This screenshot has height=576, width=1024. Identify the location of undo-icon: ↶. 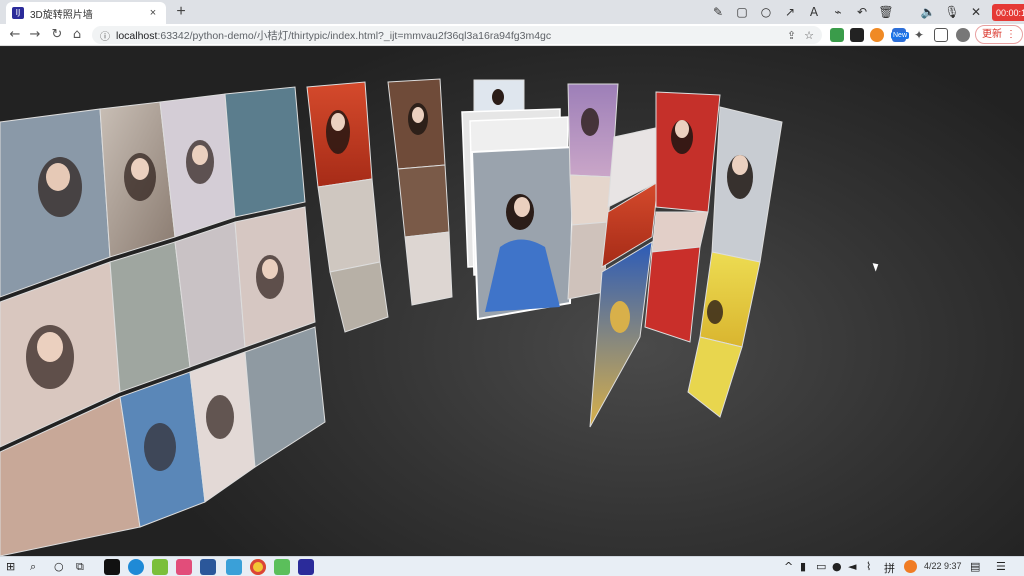
(862, 12).